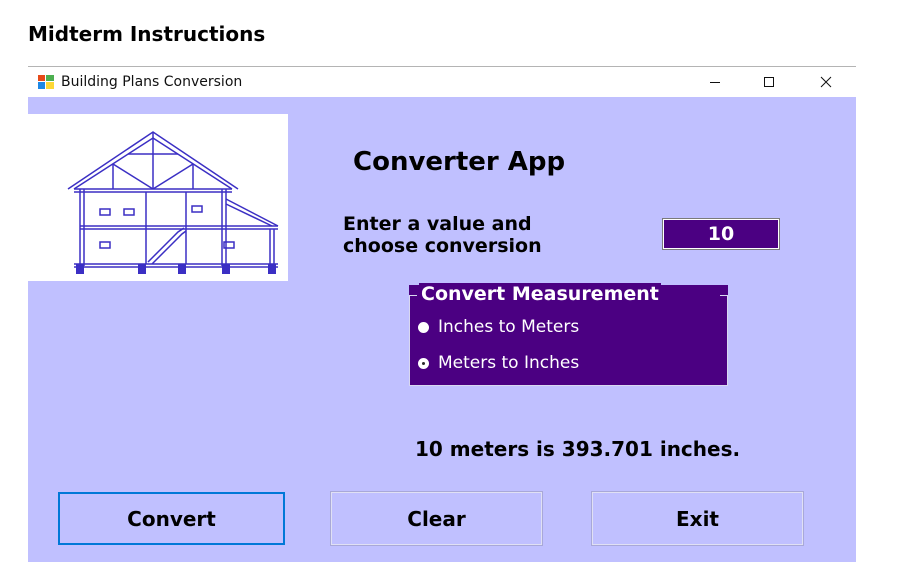 Image resolution: width=902 pixels, height=577 pixels. I want to click on maximize-icon, so click(769, 82).